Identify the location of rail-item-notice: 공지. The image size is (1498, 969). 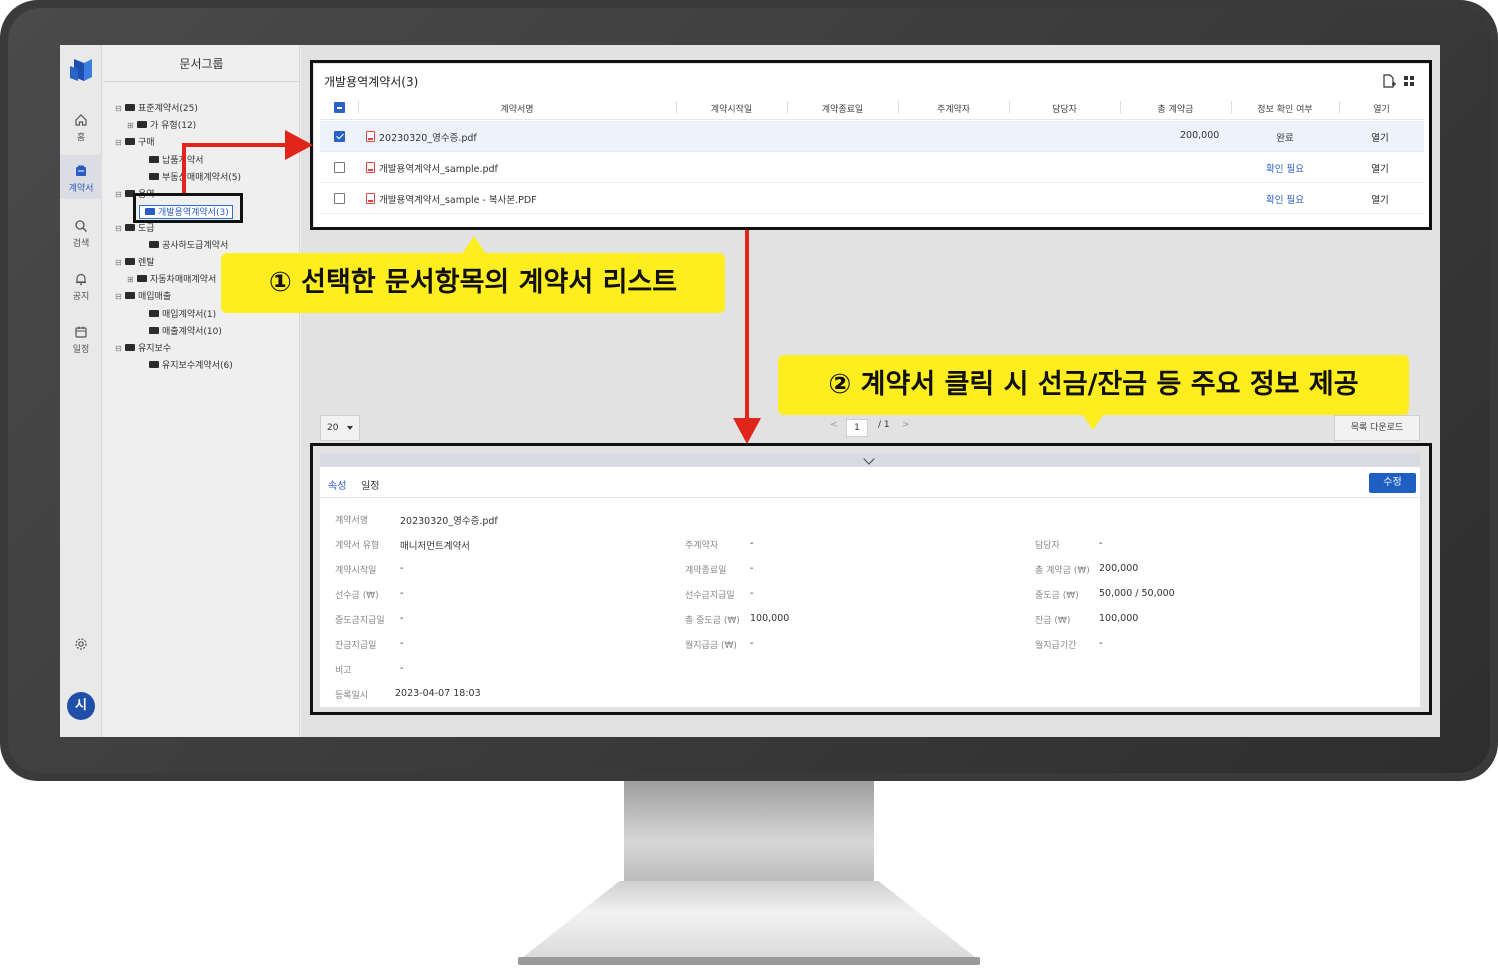
(81, 287).